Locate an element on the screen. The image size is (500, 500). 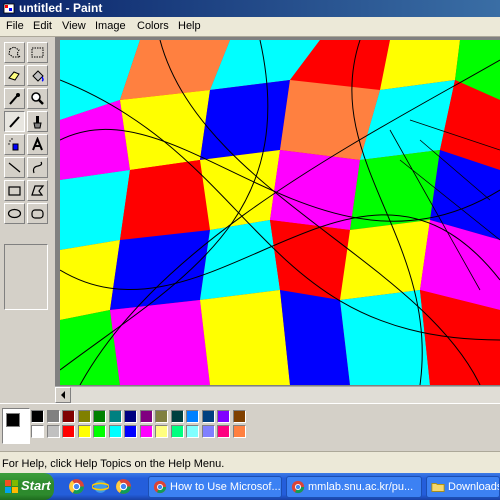
eraser-icon is located at coordinates (14, 76).